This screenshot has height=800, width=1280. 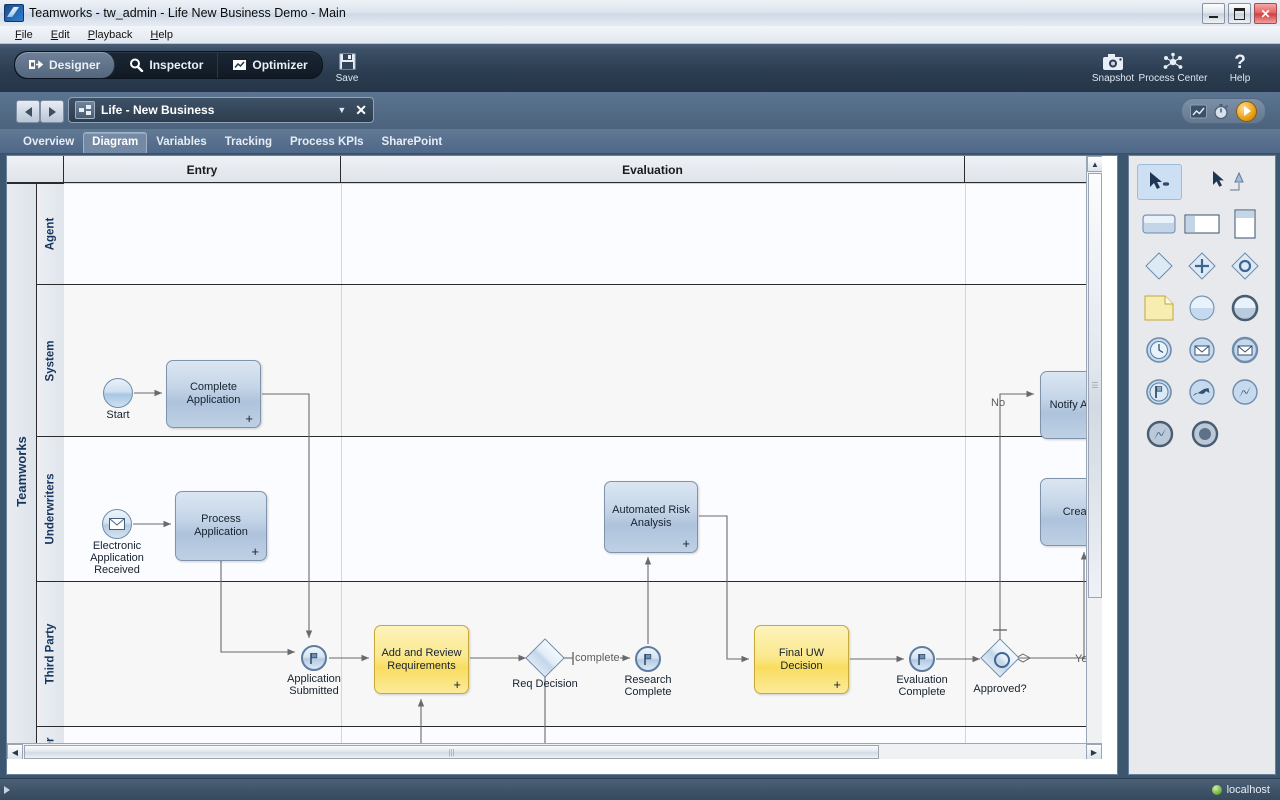 I want to click on note-shape, so click(x=1158, y=308).